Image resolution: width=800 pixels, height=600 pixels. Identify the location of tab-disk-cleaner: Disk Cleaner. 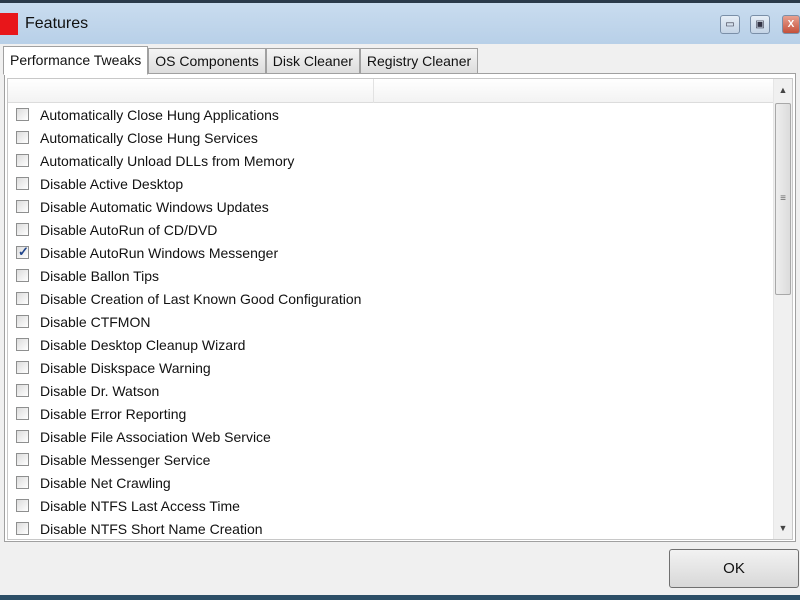
(312, 61).